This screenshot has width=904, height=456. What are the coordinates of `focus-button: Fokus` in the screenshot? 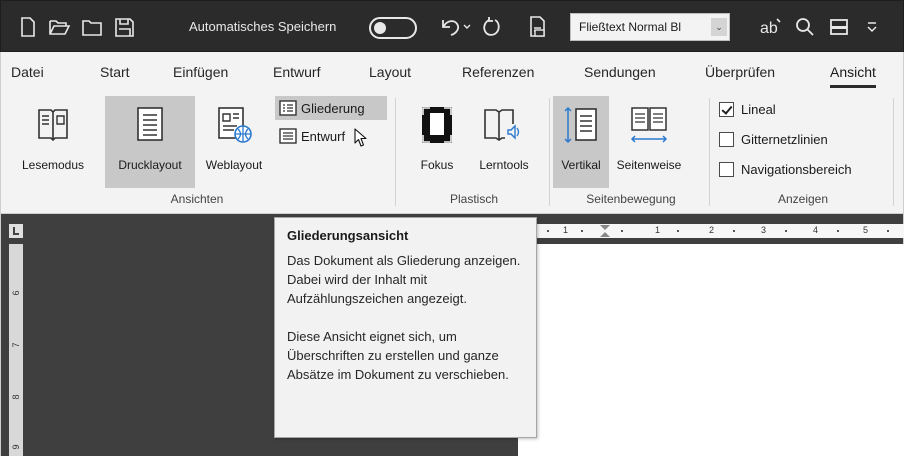 It's located at (437, 142).